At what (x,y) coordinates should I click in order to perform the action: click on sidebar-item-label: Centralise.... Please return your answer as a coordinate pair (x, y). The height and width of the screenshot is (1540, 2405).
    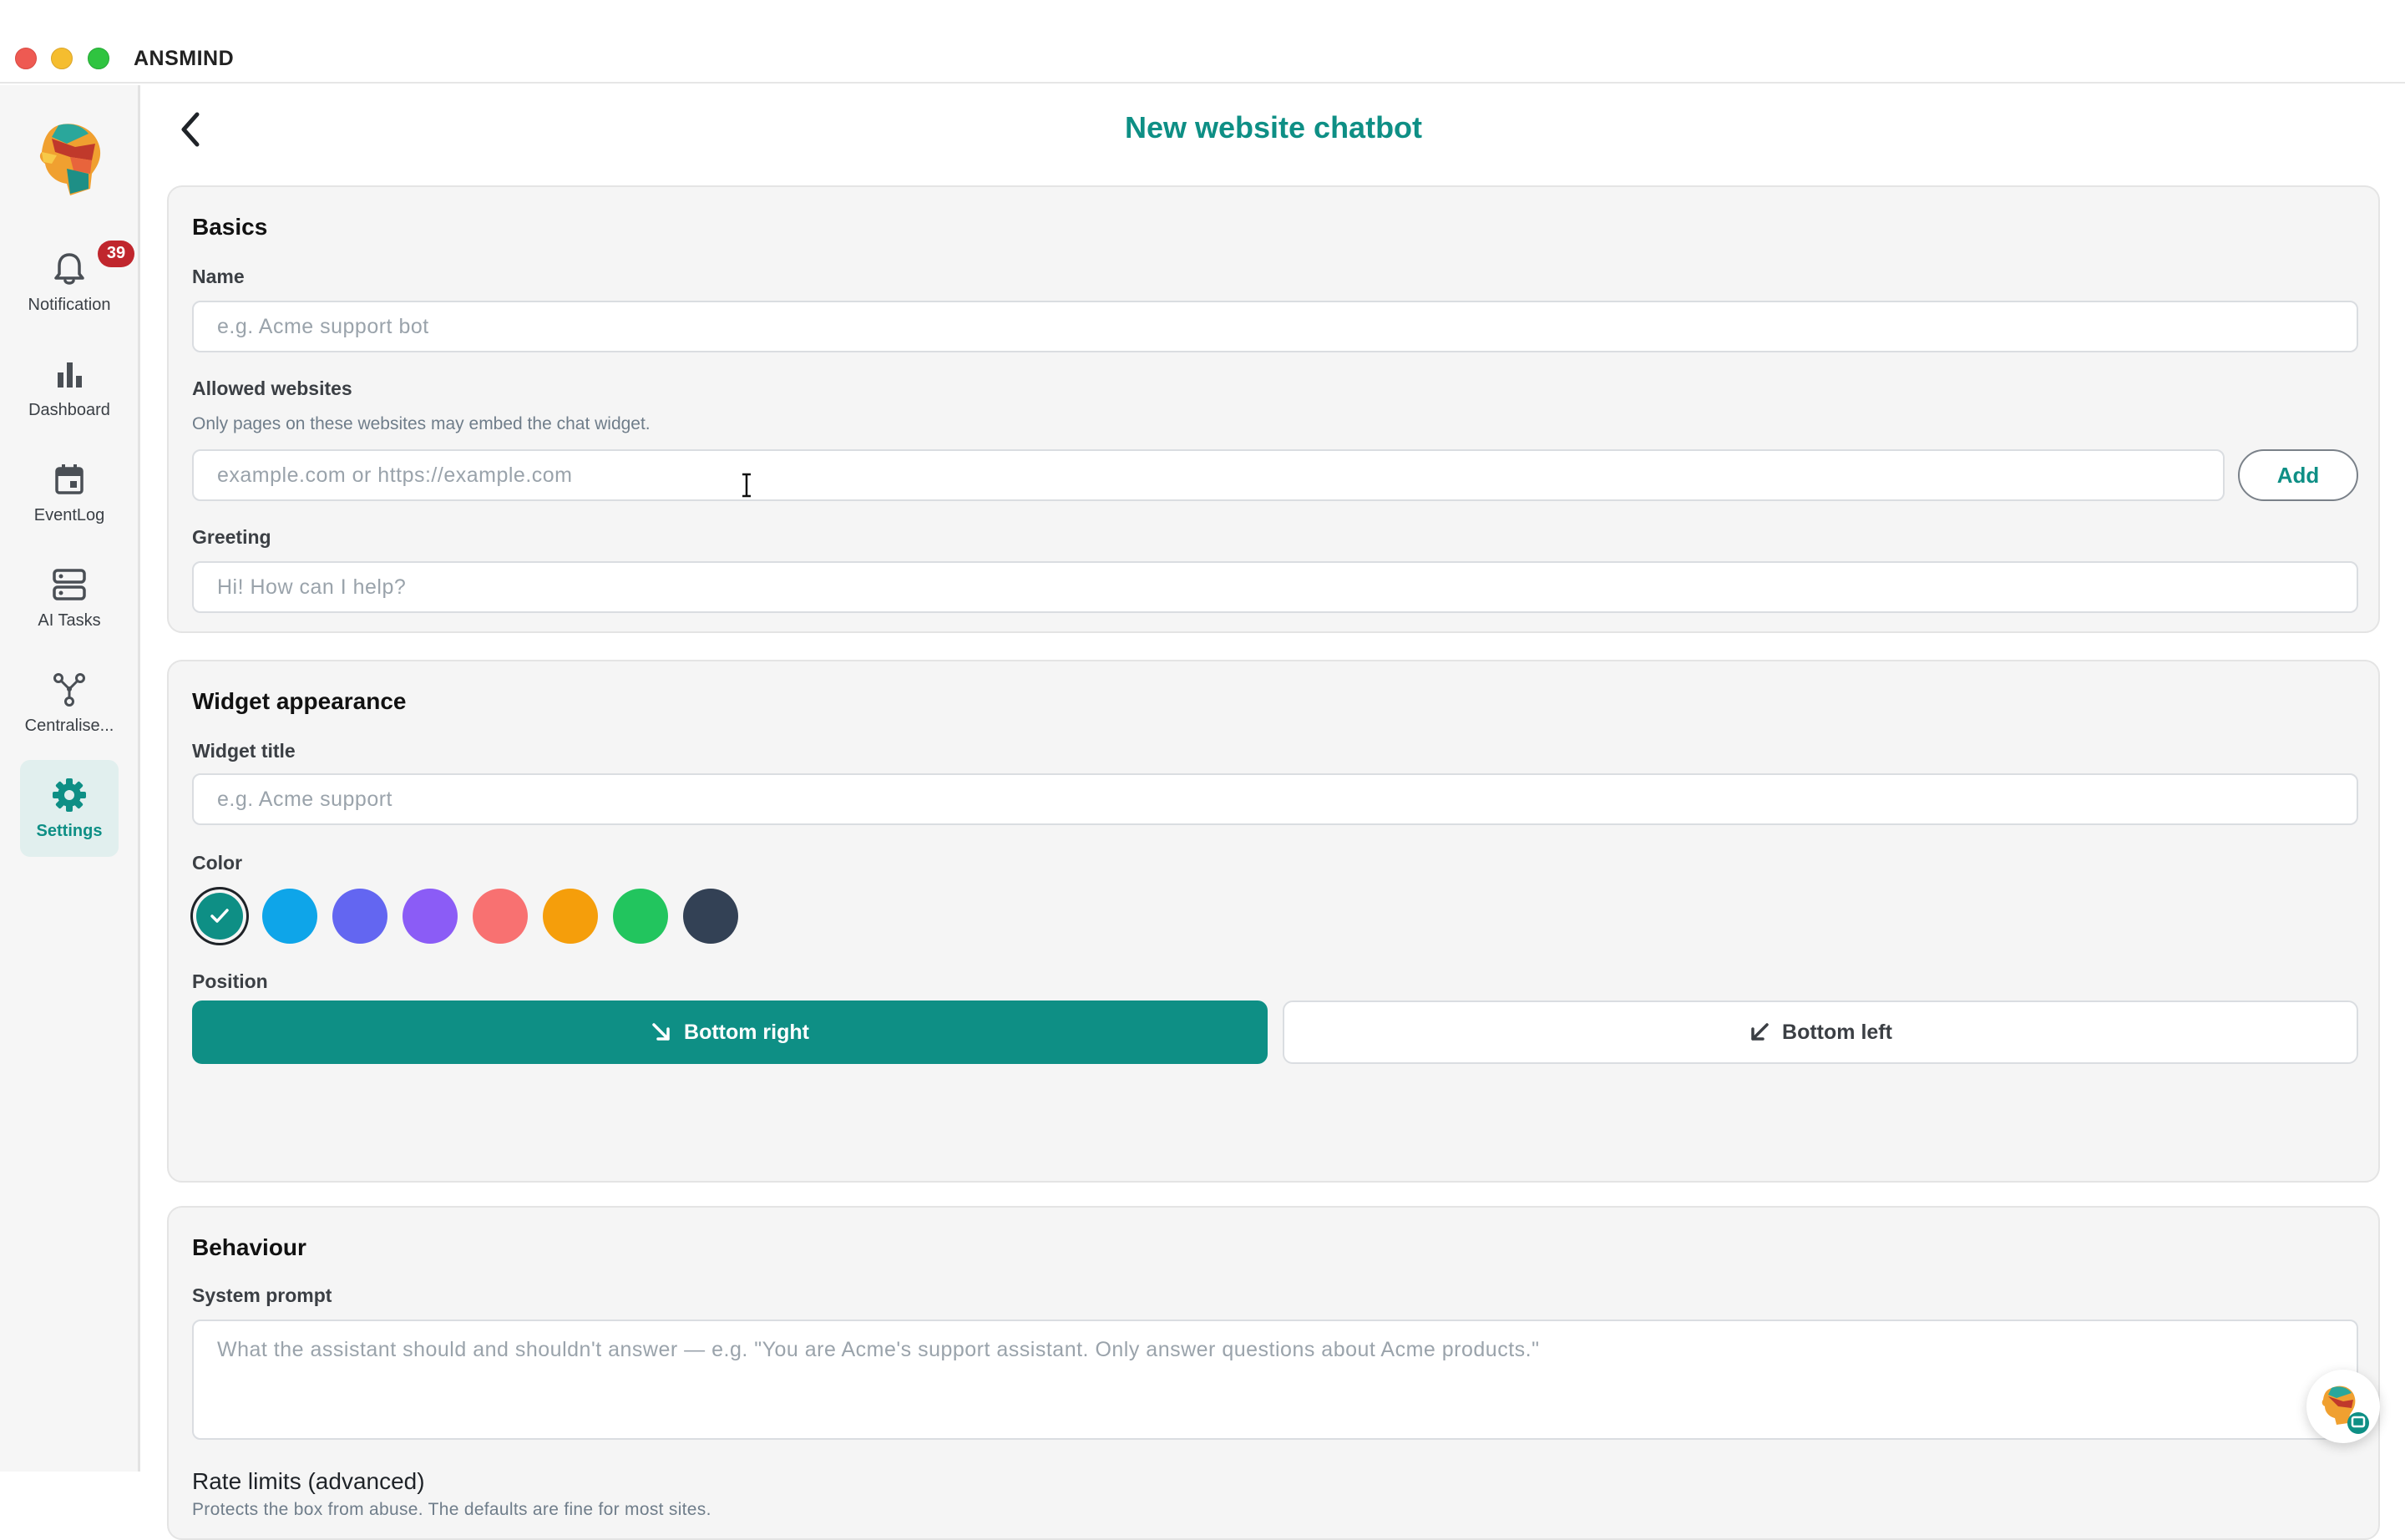
    Looking at the image, I should click on (69, 725).